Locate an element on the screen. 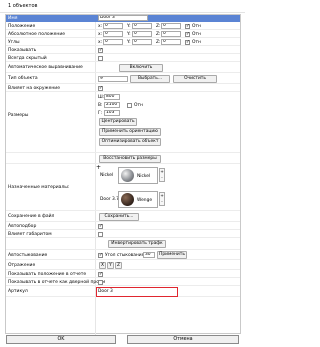 This screenshot has width=320, height=347. position-x-input: 0 is located at coordinates (113, 26).